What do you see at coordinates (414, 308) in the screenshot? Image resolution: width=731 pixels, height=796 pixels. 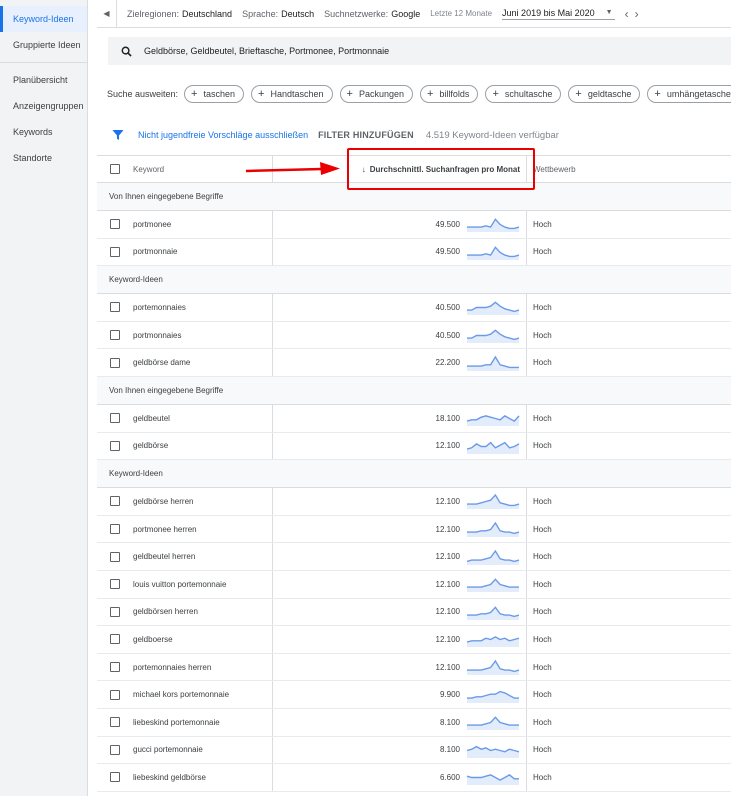 I see `table-row: portemonnaies 40.500 Hoch` at bounding box center [414, 308].